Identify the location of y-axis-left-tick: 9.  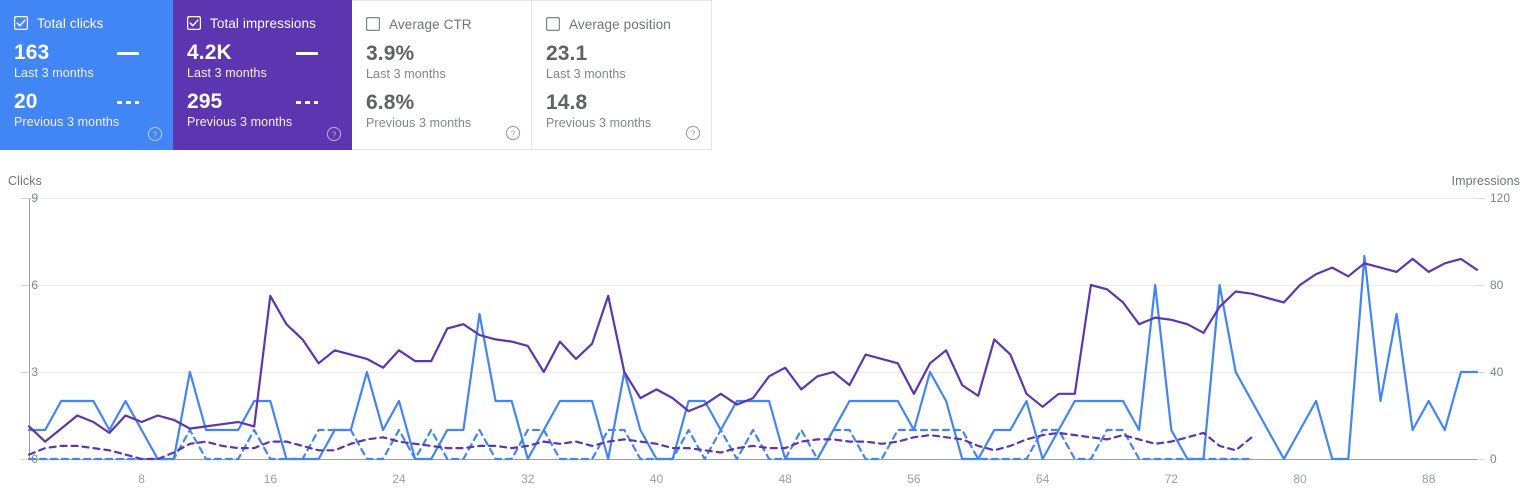
(34, 198).